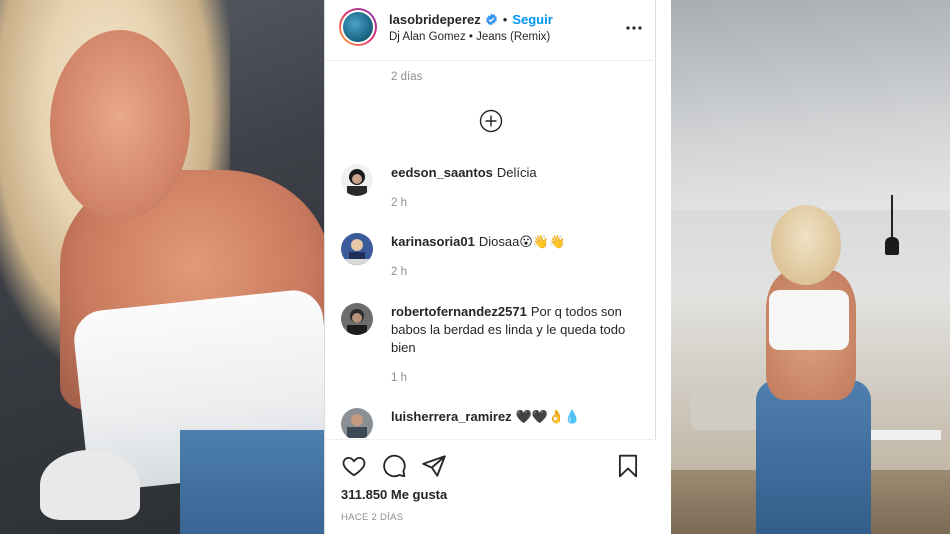  What do you see at coordinates (522, 241) in the screenshot?
I see `comment-text: Diosaa😮👋👋` at bounding box center [522, 241].